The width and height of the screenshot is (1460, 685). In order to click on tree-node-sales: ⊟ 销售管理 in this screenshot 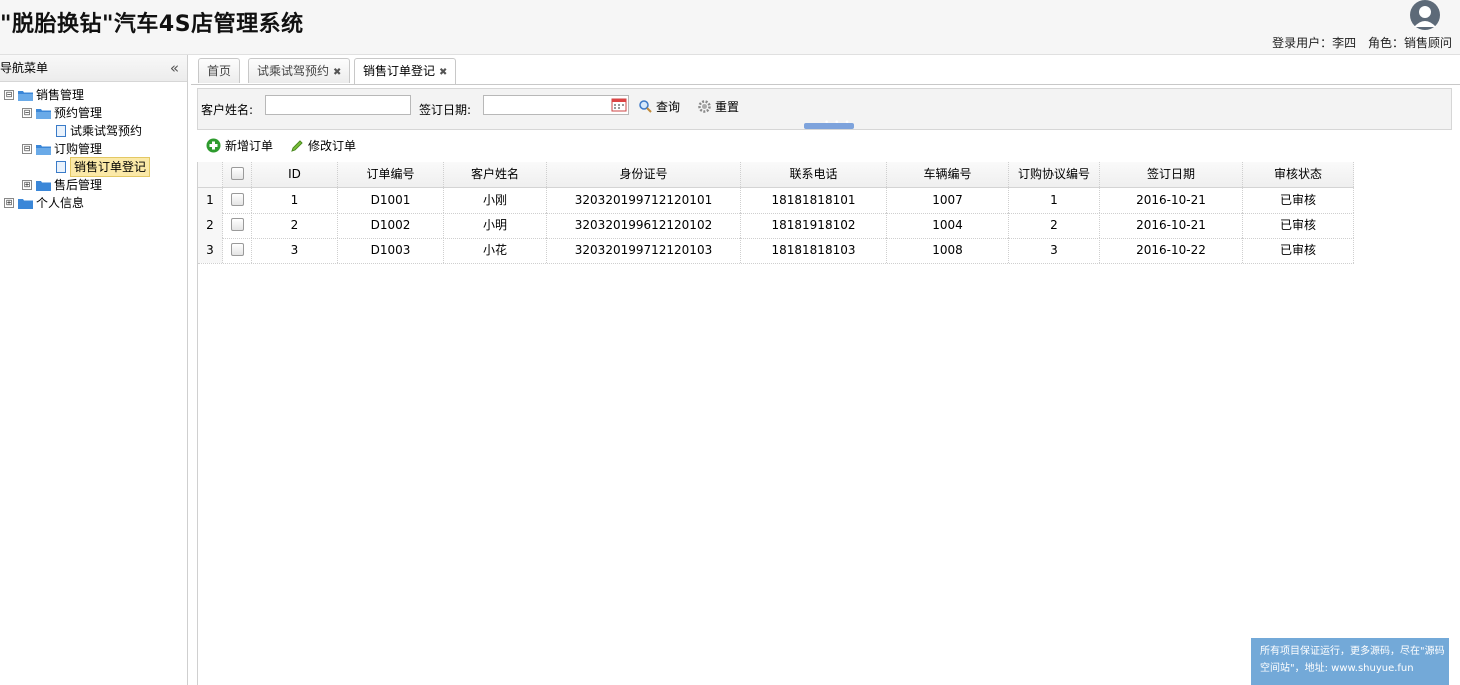, I will do `click(44, 95)`.